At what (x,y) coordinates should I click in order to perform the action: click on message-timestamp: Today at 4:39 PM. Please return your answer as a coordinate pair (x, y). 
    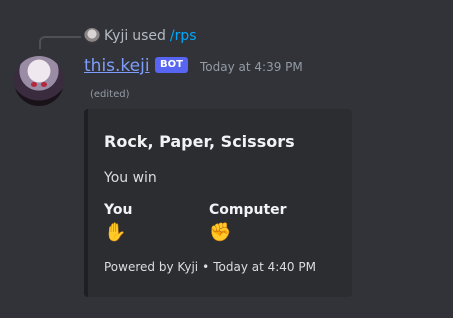
    Looking at the image, I should click on (251, 67).